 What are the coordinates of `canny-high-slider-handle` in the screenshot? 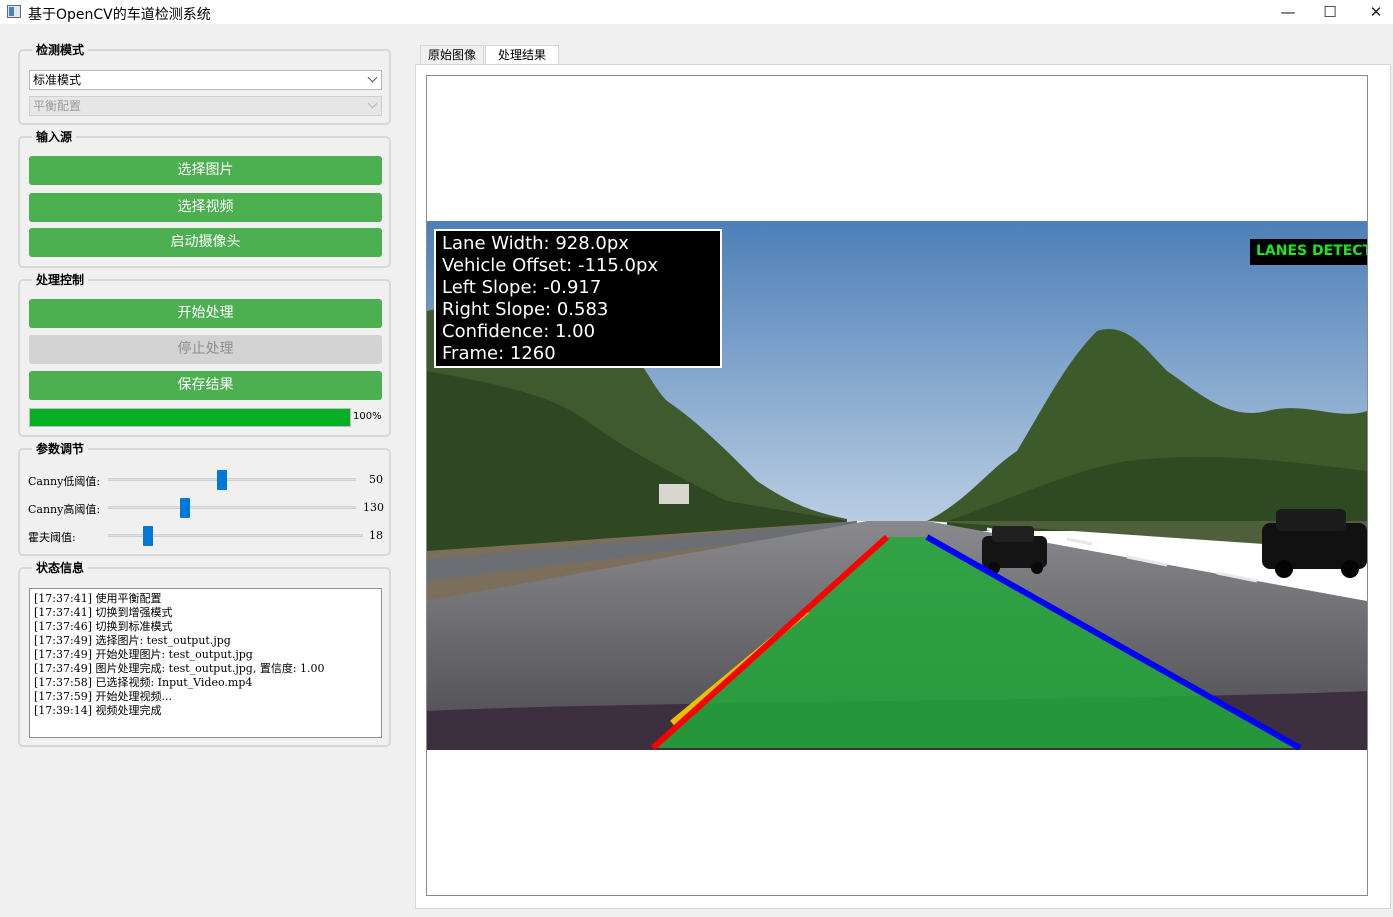 It's located at (185, 508).